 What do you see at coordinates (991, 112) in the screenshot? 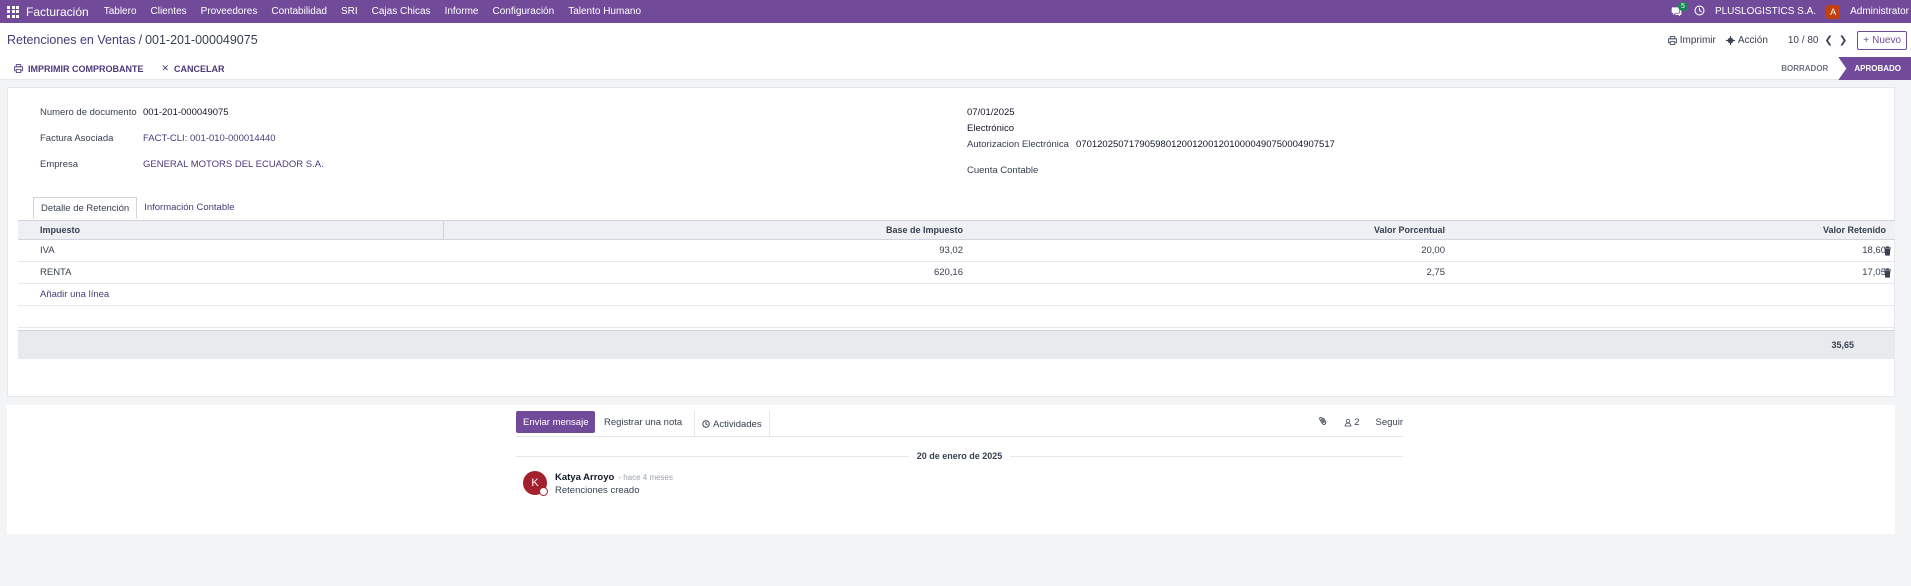
I see `date-value: 07/01/2025` at bounding box center [991, 112].